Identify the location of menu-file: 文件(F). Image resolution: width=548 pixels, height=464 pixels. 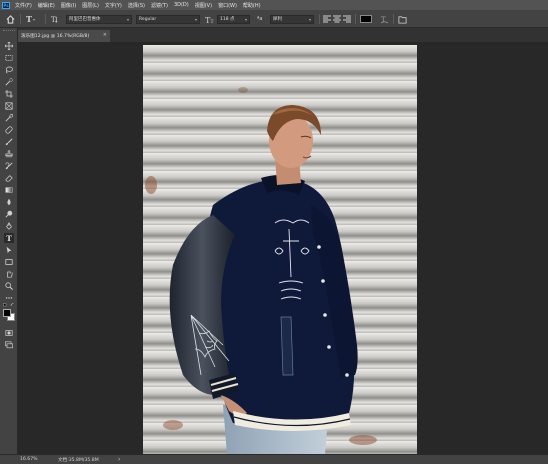
(23, 5).